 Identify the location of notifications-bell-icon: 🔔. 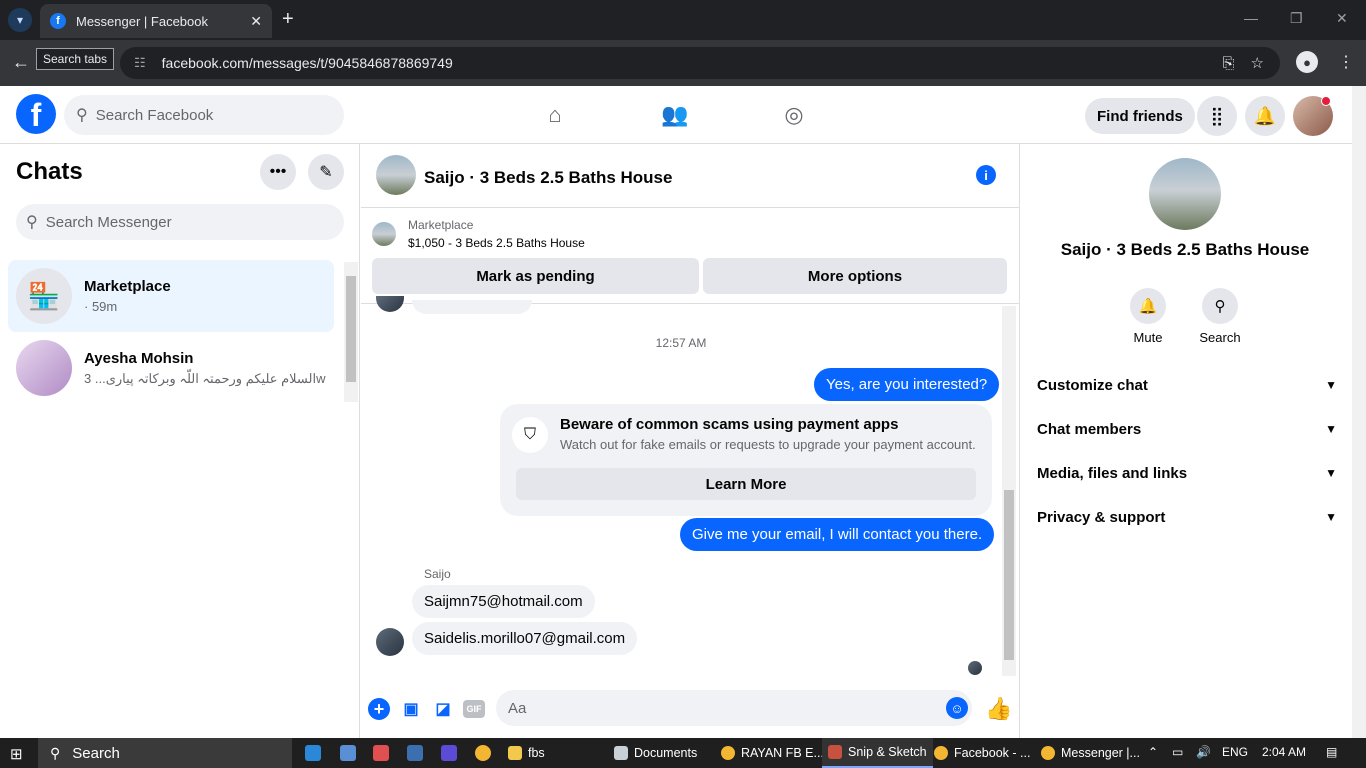
(1265, 116).